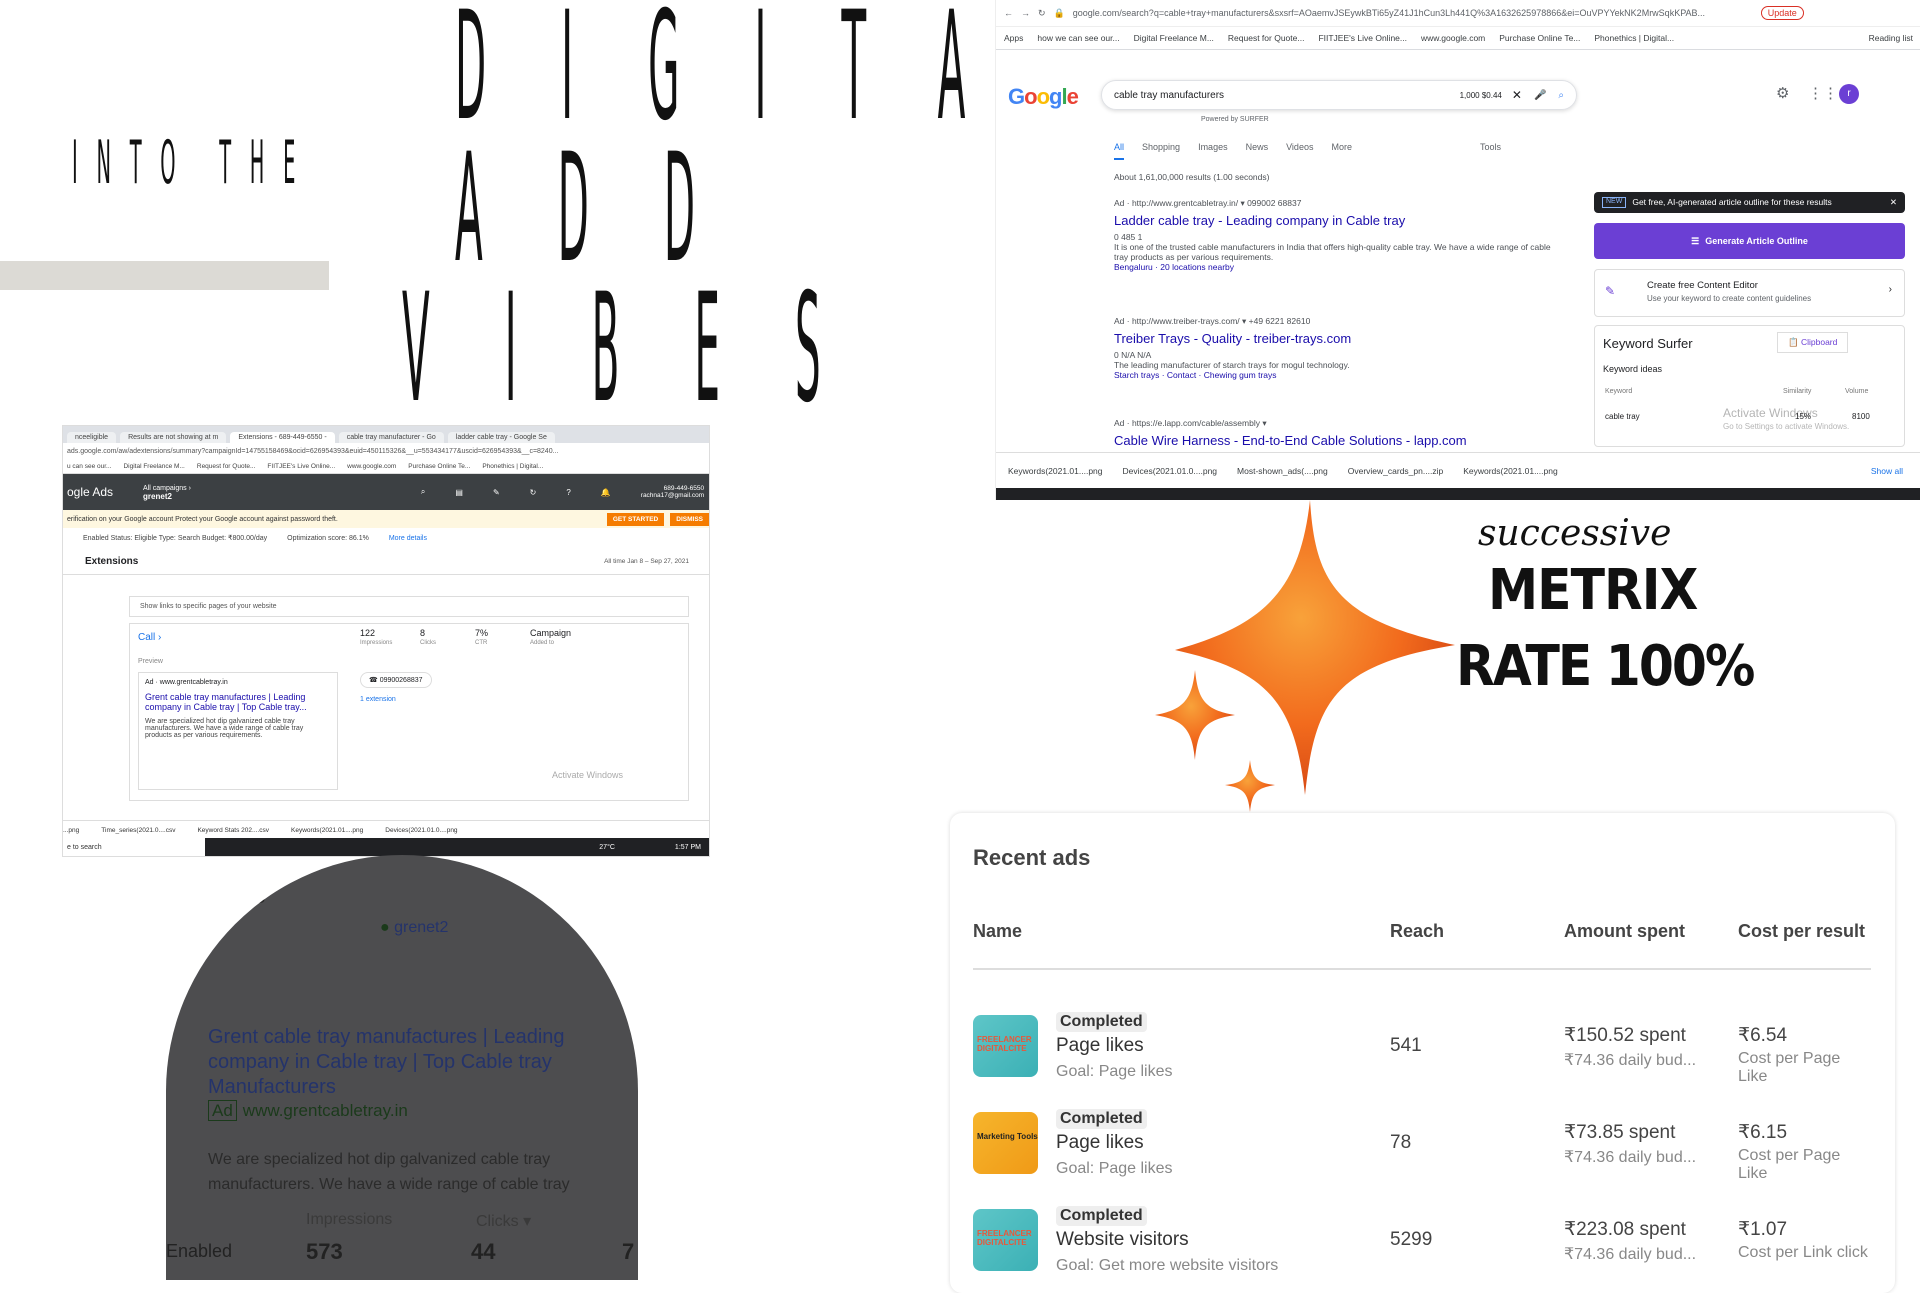  Describe the element at coordinates (233, 830) in the screenshot. I see `download-item: Keyword Stats 202....csv` at that location.